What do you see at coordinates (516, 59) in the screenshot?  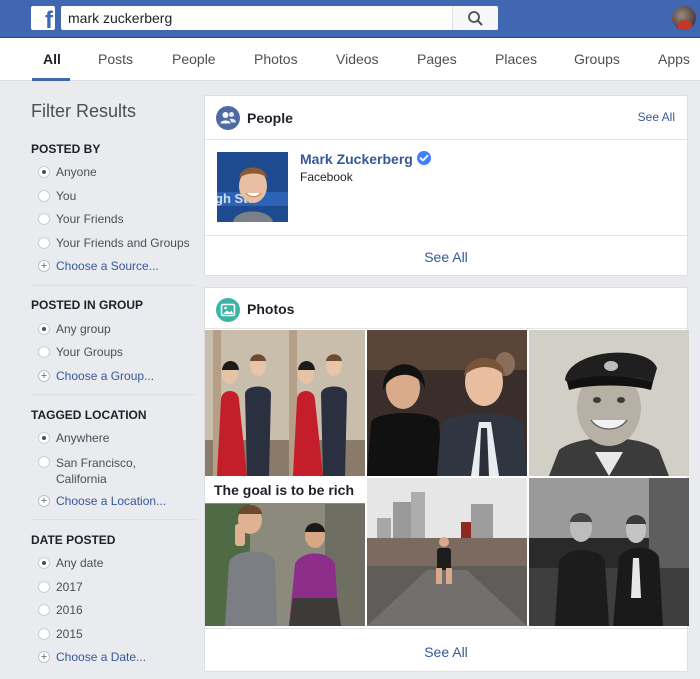 I see `tab-places: Places` at bounding box center [516, 59].